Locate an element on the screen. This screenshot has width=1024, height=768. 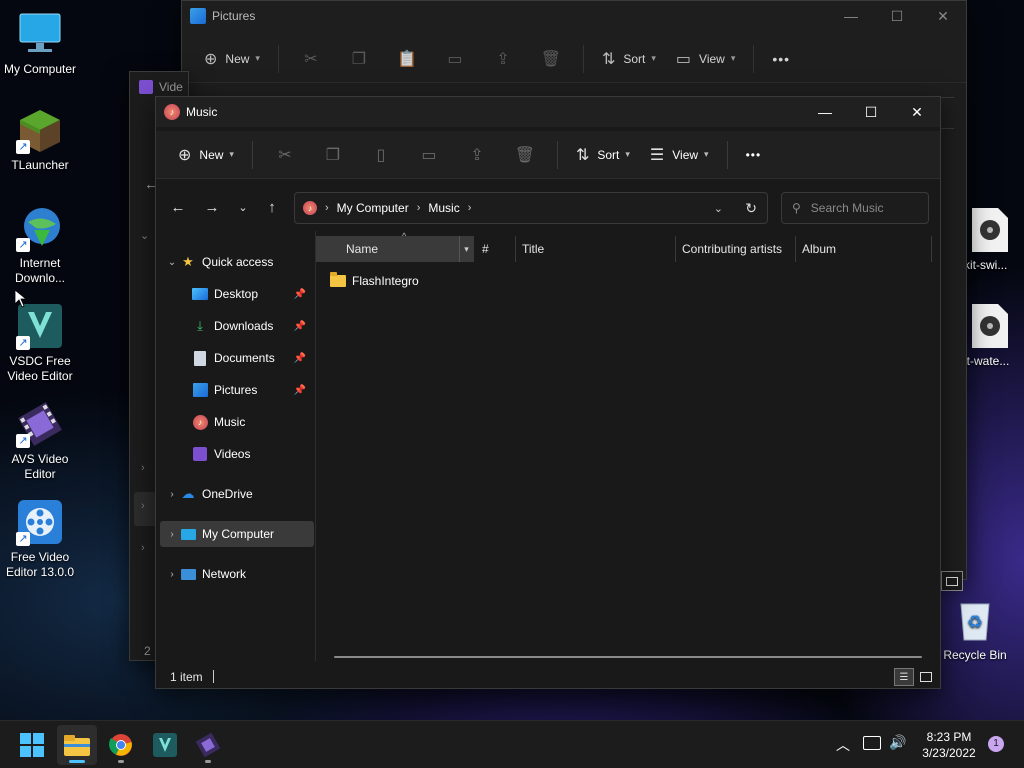
view-button: ☰ View ▾ is located at coordinates (679, 155).